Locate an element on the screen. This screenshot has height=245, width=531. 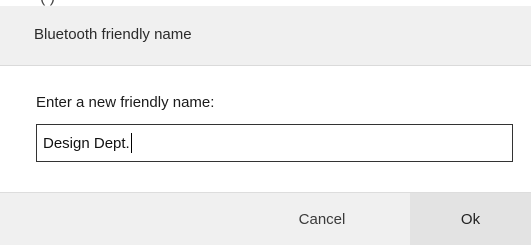
dialog-title: Bluetooth friendly name is located at coordinates (113, 34).